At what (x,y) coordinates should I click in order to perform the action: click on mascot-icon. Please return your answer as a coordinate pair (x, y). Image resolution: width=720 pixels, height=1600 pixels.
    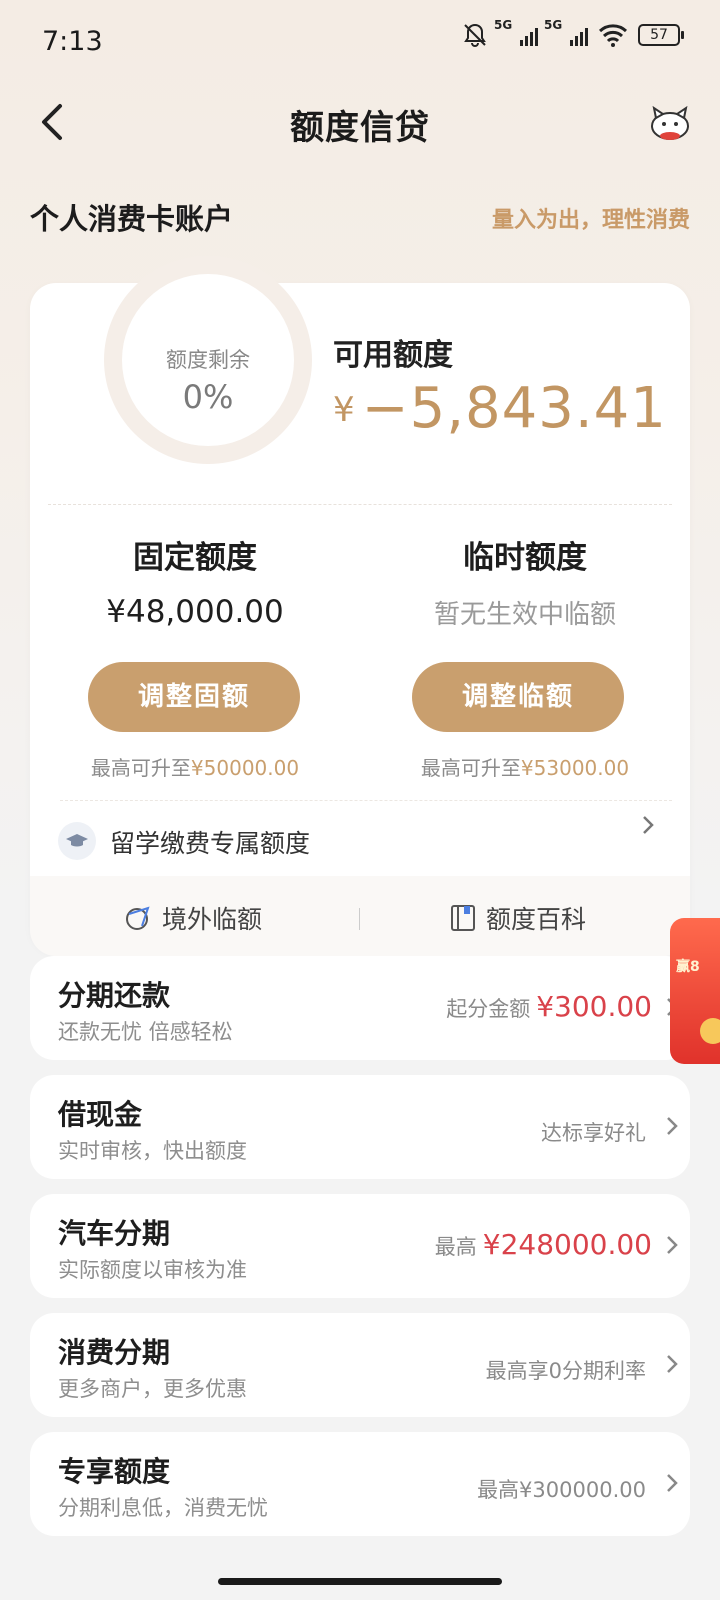
    Looking at the image, I should click on (670, 122).